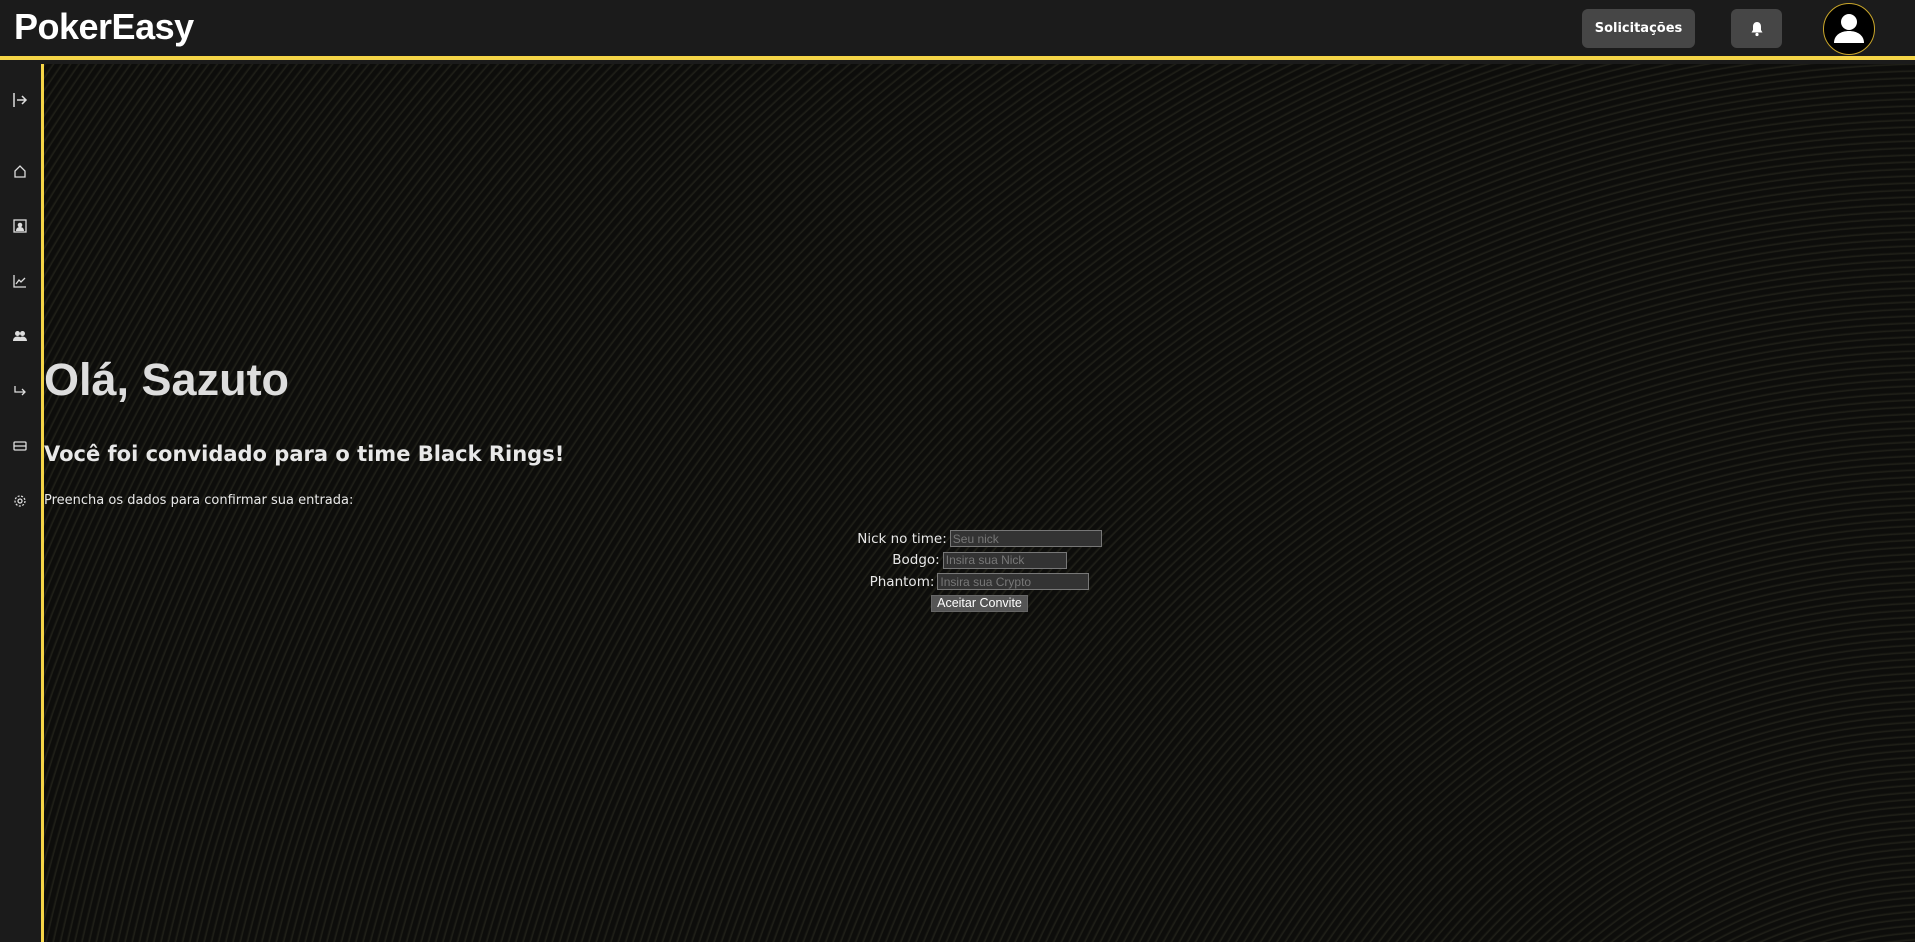 This screenshot has height=942, width=1915. Describe the element at coordinates (20, 446) in the screenshot. I see `ticket-icon` at that location.